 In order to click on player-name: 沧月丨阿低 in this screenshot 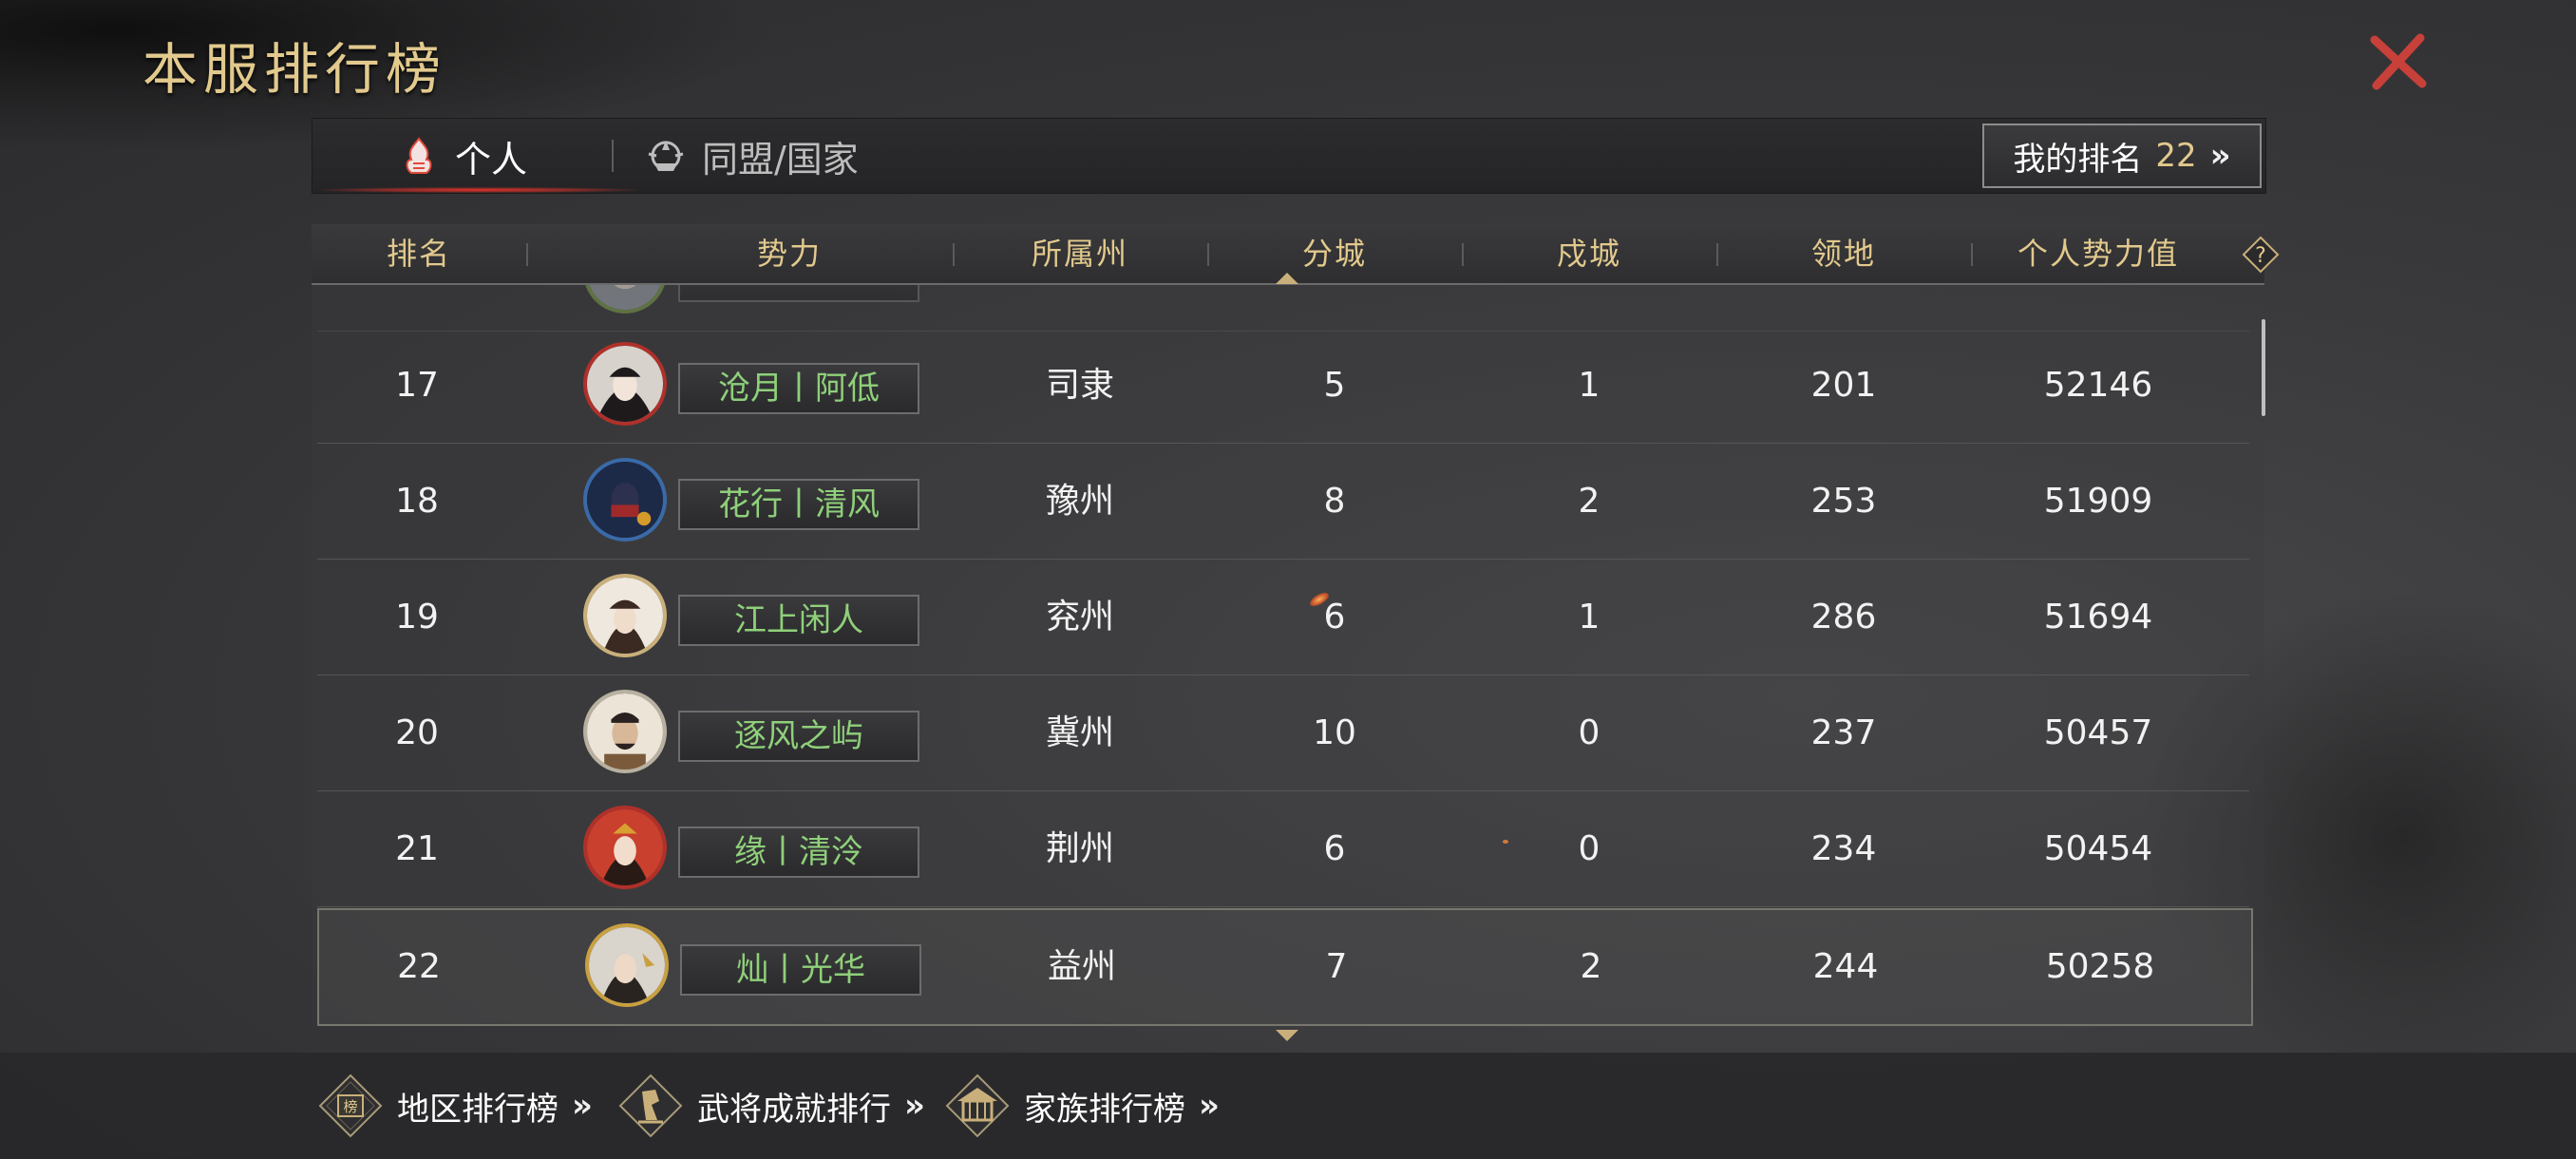, I will do `click(798, 388)`.